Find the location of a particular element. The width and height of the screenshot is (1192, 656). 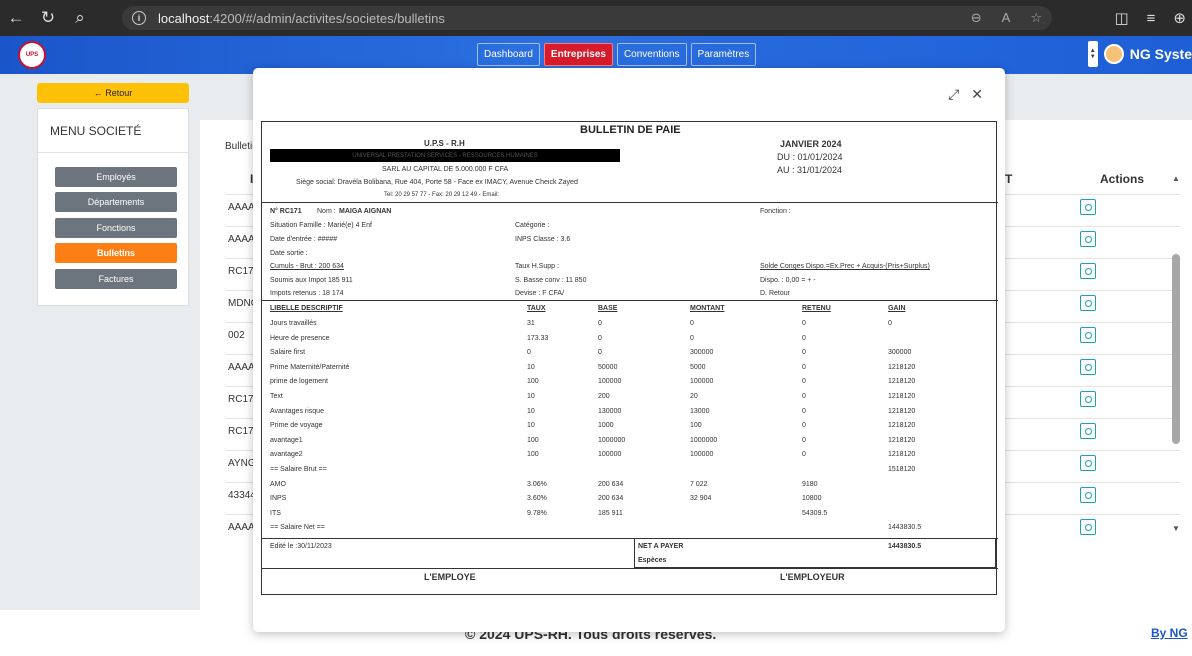

retour-button: ← Retour is located at coordinates (113, 93).